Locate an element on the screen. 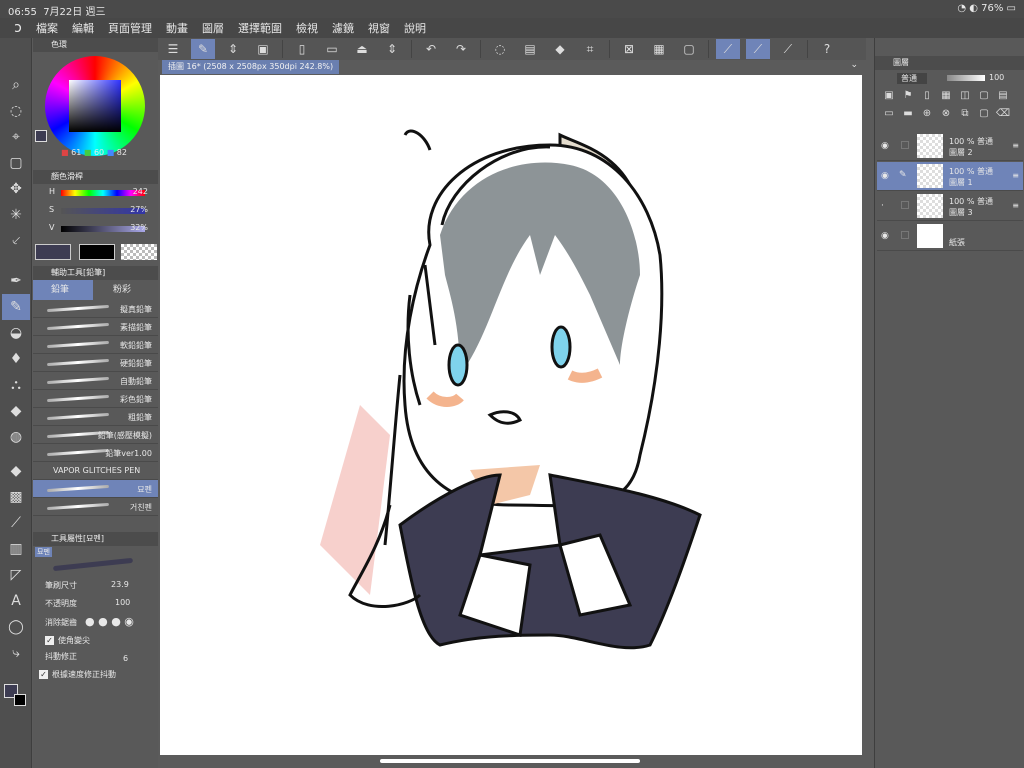  layer-row-selected: ◉ ✎ 100 % 普通 圖層 1 ≡ is located at coordinates (950, 176).